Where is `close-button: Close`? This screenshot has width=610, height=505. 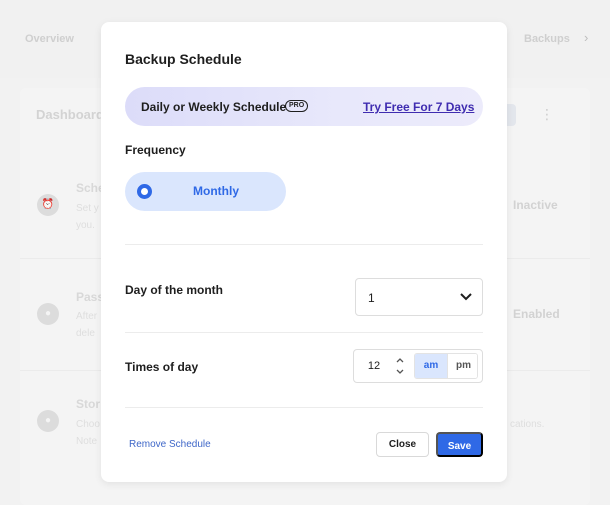
close-button: Close is located at coordinates (402, 444).